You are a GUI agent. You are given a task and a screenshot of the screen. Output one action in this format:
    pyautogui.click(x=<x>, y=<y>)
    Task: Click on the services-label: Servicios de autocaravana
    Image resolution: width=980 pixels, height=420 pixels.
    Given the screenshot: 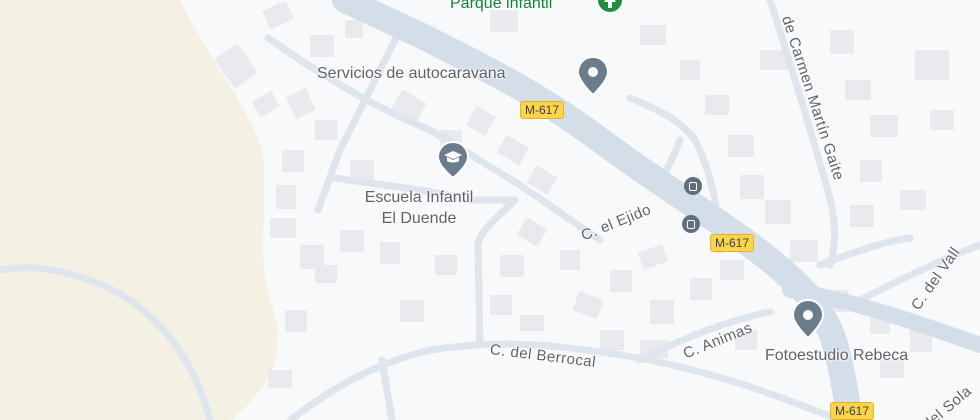 What is the action you would take?
    pyautogui.click(x=411, y=73)
    